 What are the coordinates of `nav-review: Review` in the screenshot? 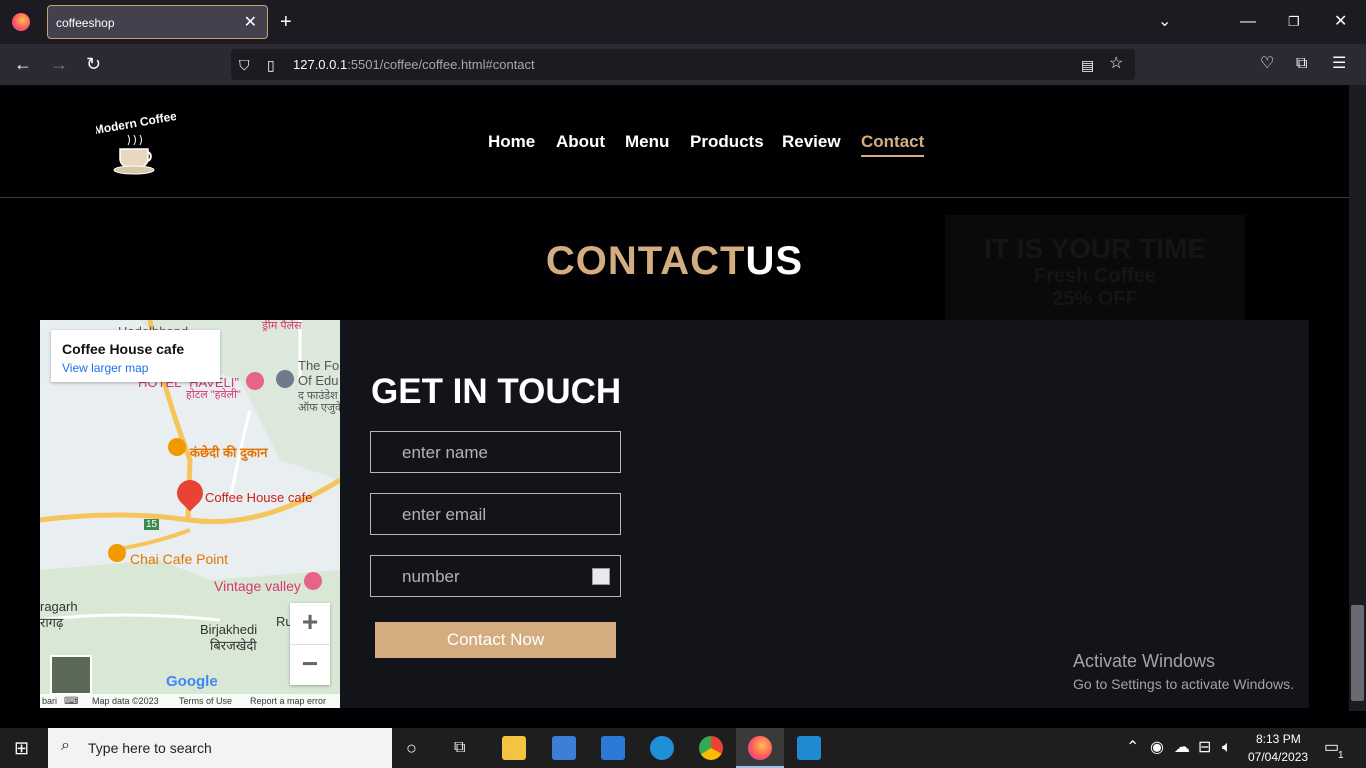 It's located at (811, 142).